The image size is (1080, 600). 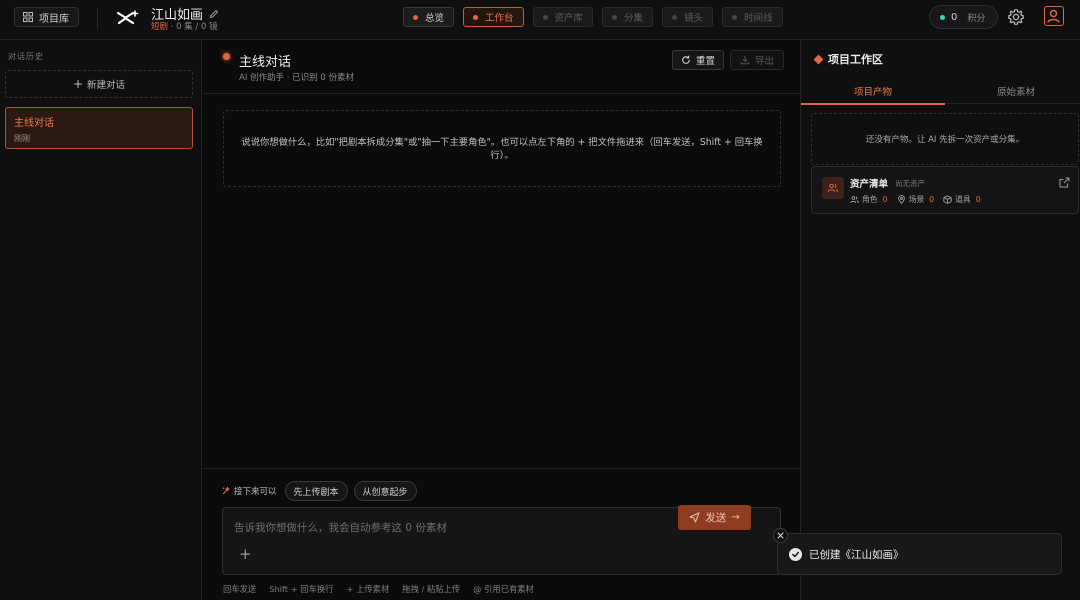 I want to click on credits-value: 0, so click(x=954, y=17).